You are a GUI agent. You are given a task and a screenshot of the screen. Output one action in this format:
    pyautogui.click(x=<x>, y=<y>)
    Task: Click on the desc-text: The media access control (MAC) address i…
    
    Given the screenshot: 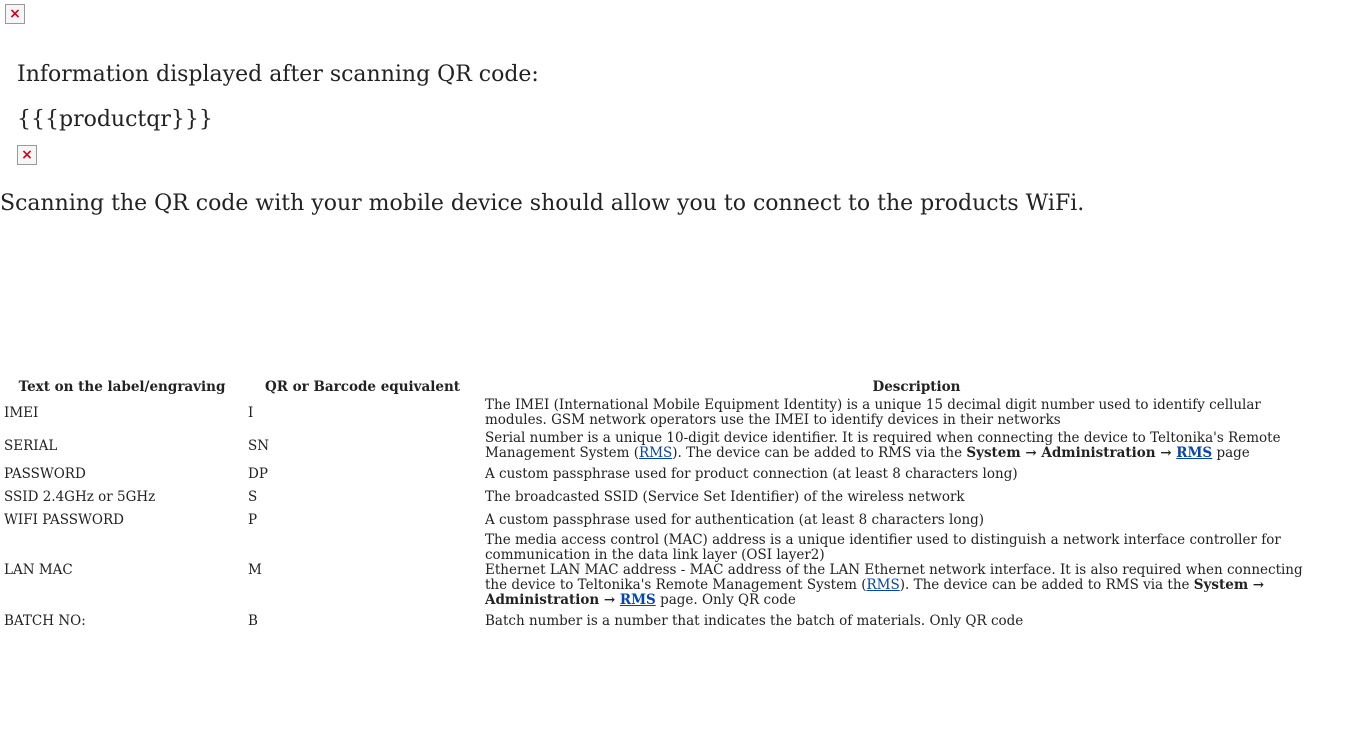 What is the action you would take?
    pyautogui.click(x=883, y=547)
    